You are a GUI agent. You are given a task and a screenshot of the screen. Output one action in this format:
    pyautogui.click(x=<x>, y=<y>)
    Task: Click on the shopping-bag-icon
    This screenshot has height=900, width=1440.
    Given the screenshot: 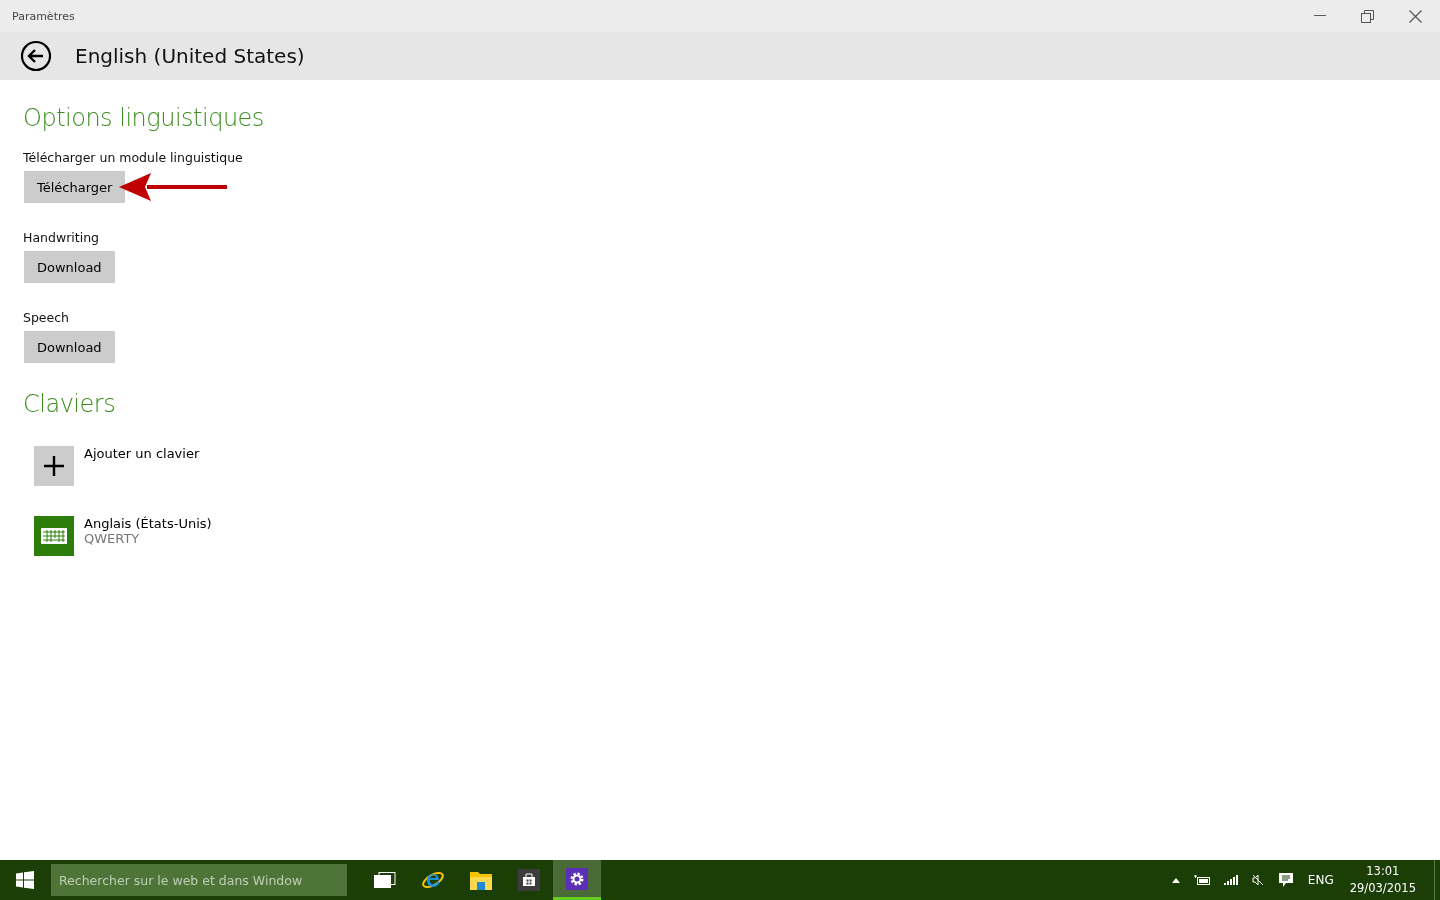 What is the action you would take?
    pyautogui.click(x=529, y=880)
    